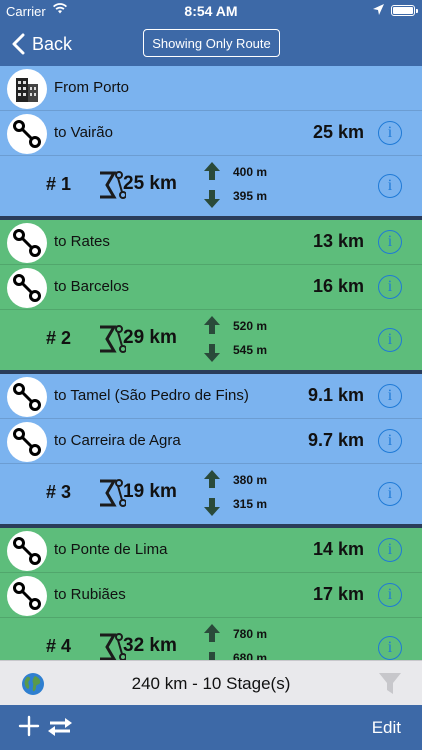  What do you see at coordinates (18, 44) in the screenshot?
I see `chevron-left-icon` at bounding box center [18, 44].